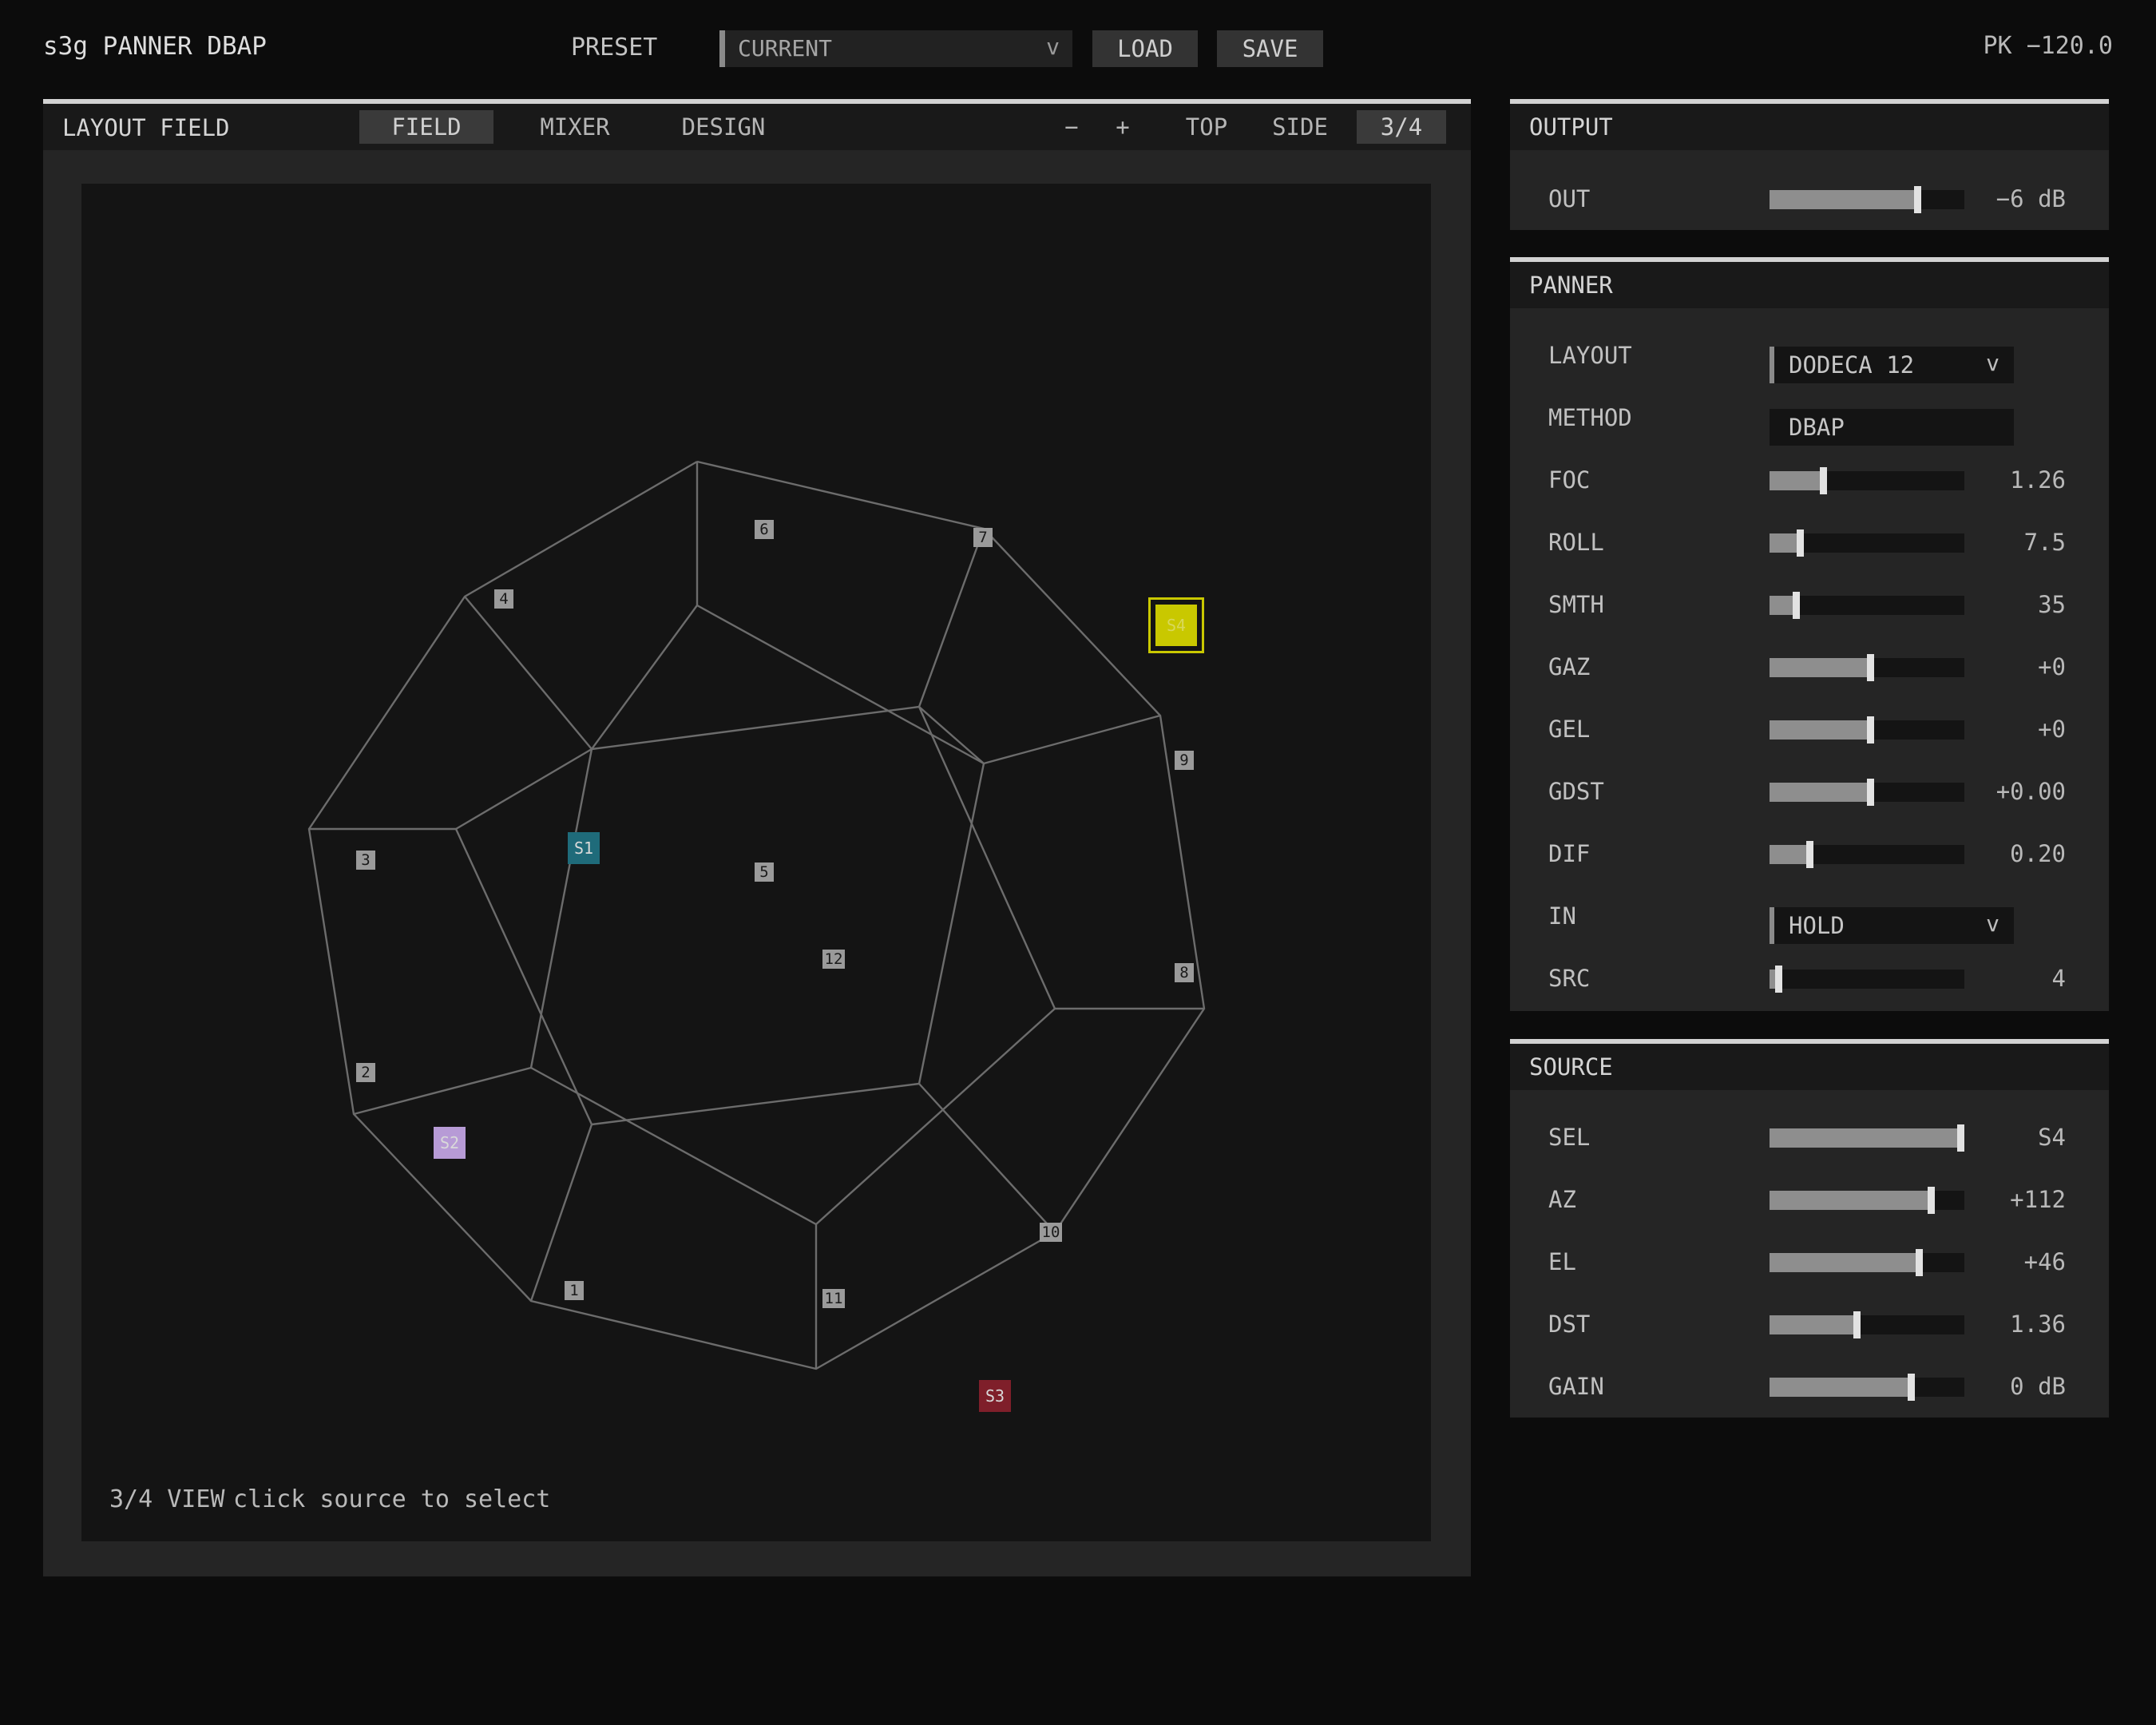 This screenshot has height=1725, width=2156. What do you see at coordinates (785, 48) in the screenshot?
I see `preset-value: CURRENT` at bounding box center [785, 48].